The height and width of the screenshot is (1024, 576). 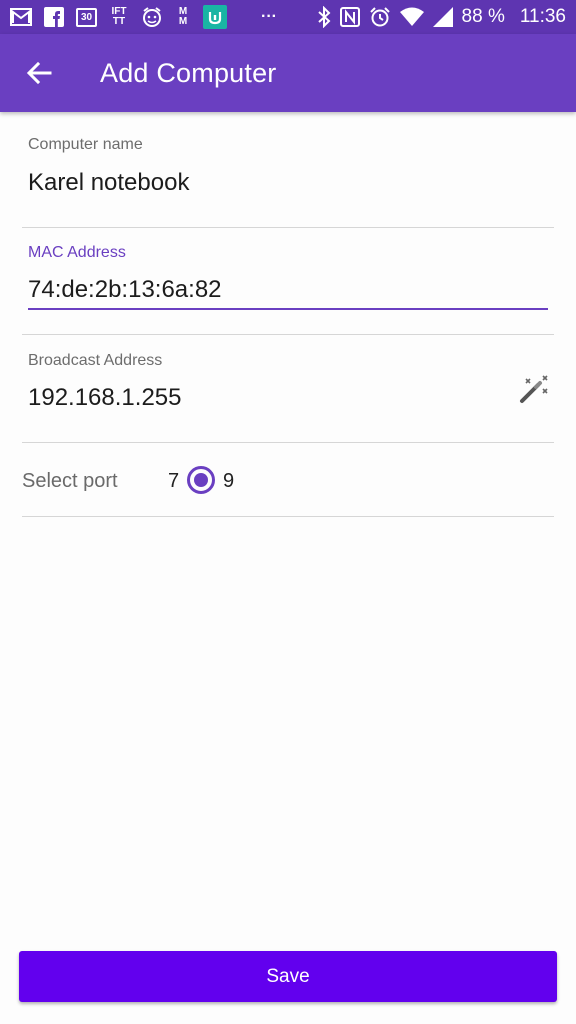 What do you see at coordinates (380, 17) in the screenshot?
I see `alarm-clock-icon` at bounding box center [380, 17].